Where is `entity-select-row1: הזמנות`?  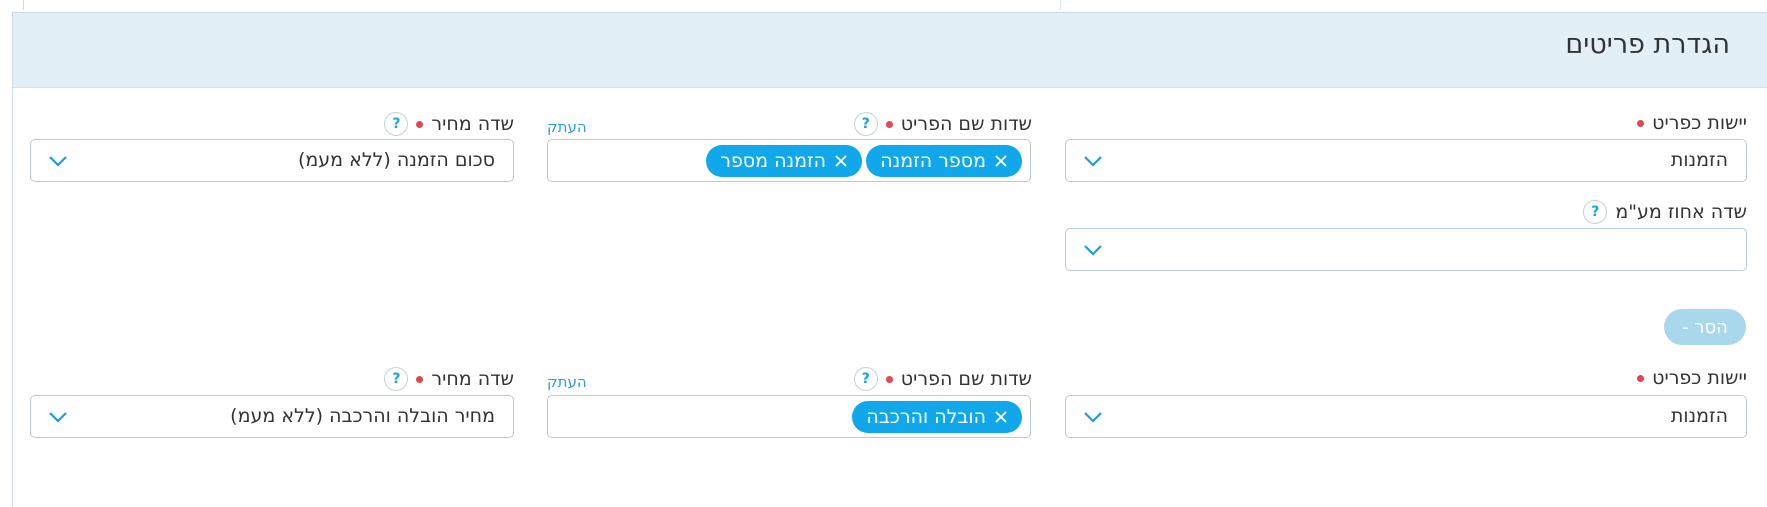
entity-select-row1: הזמנות is located at coordinates (1406, 160).